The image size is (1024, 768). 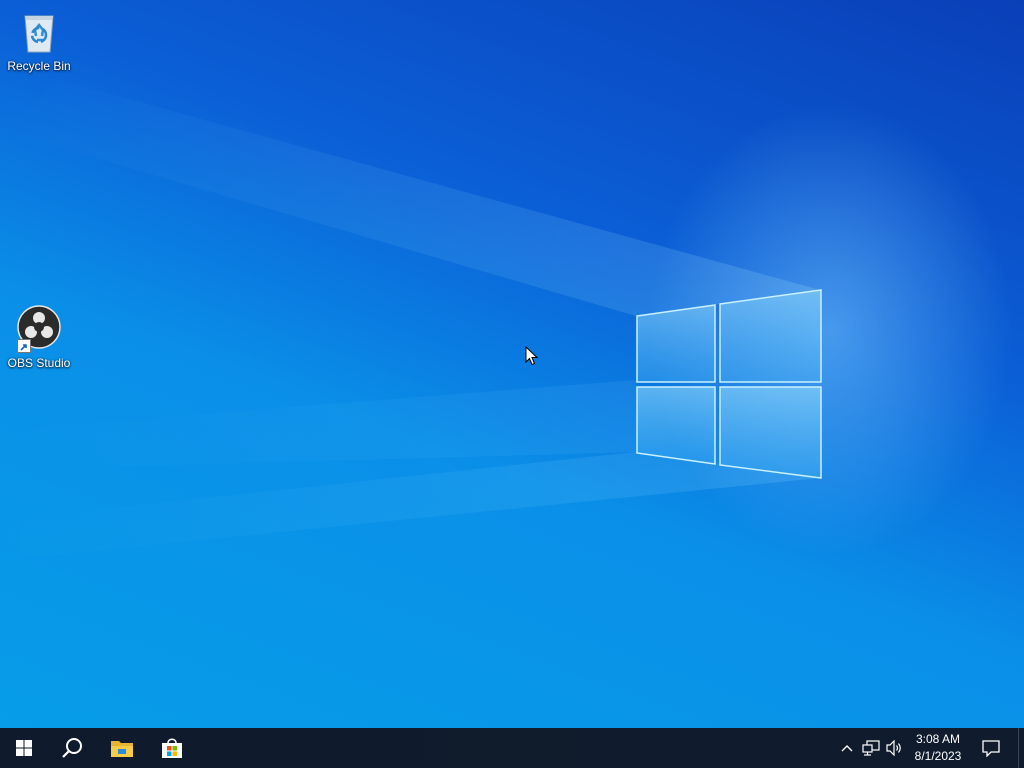 I want to click on chevron-up-icon, so click(x=847, y=748).